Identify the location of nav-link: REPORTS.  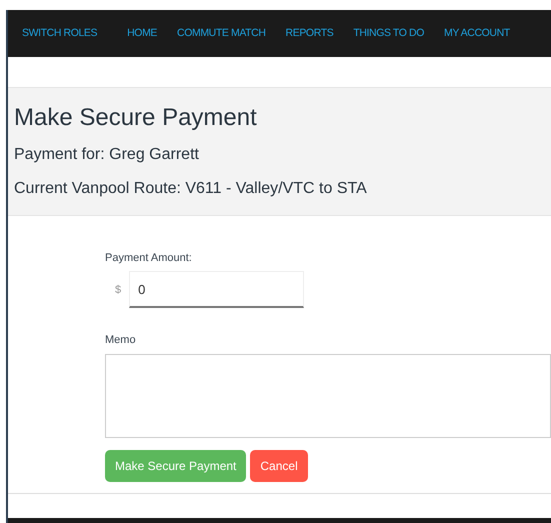
(310, 34).